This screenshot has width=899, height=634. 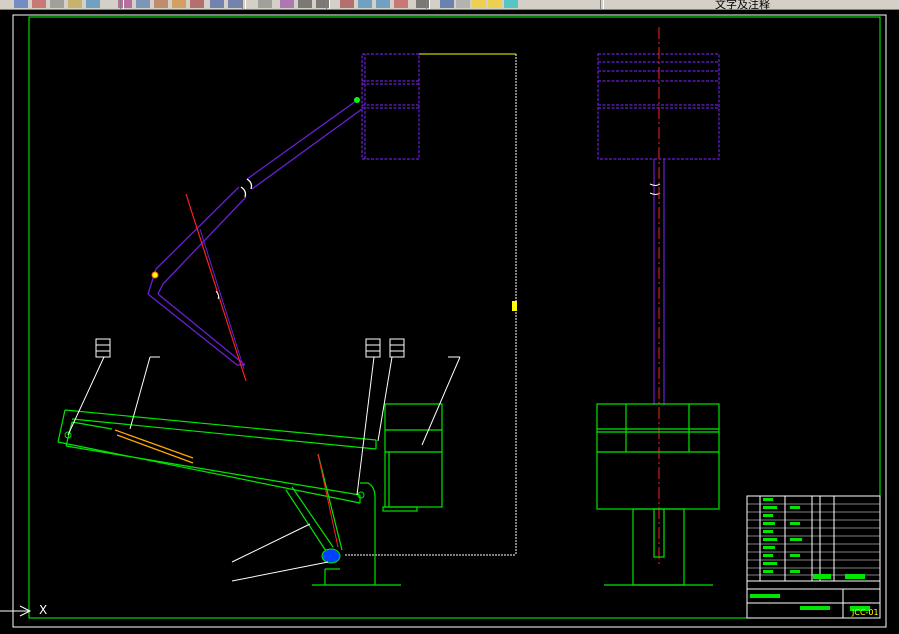 What do you see at coordinates (356, 534) in the screenshot?
I see `pedestal` at bounding box center [356, 534].